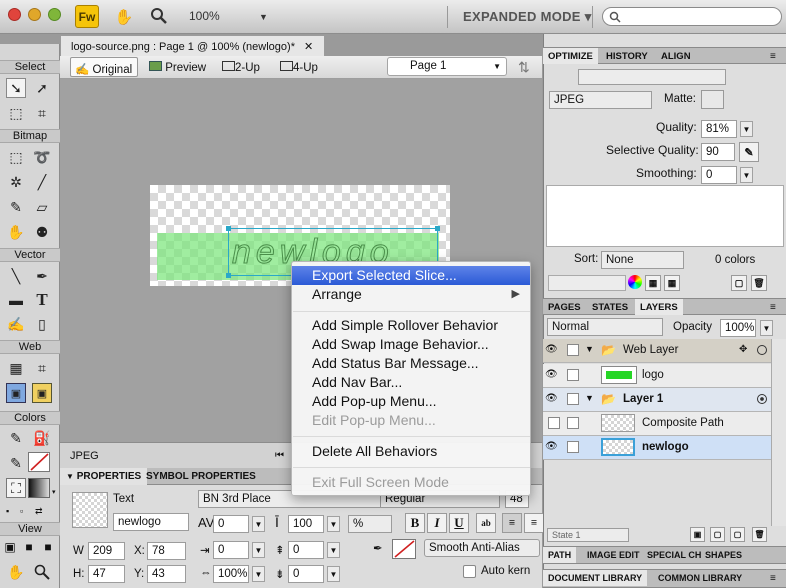  What do you see at coordinates (469, 571) in the screenshot?
I see `auto-kern-checkbox` at bounding box center [469, 571].